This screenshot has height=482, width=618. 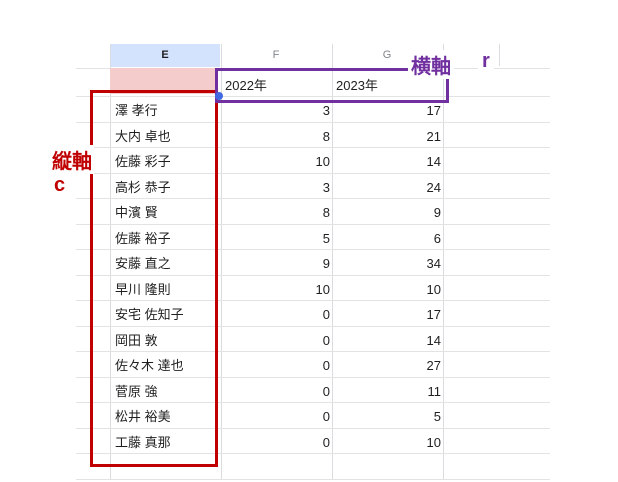 What do you see at coordinates (276, 263) in the screenshot?
I see `value-2022-cell: 9` at bounding box center [276, 263].